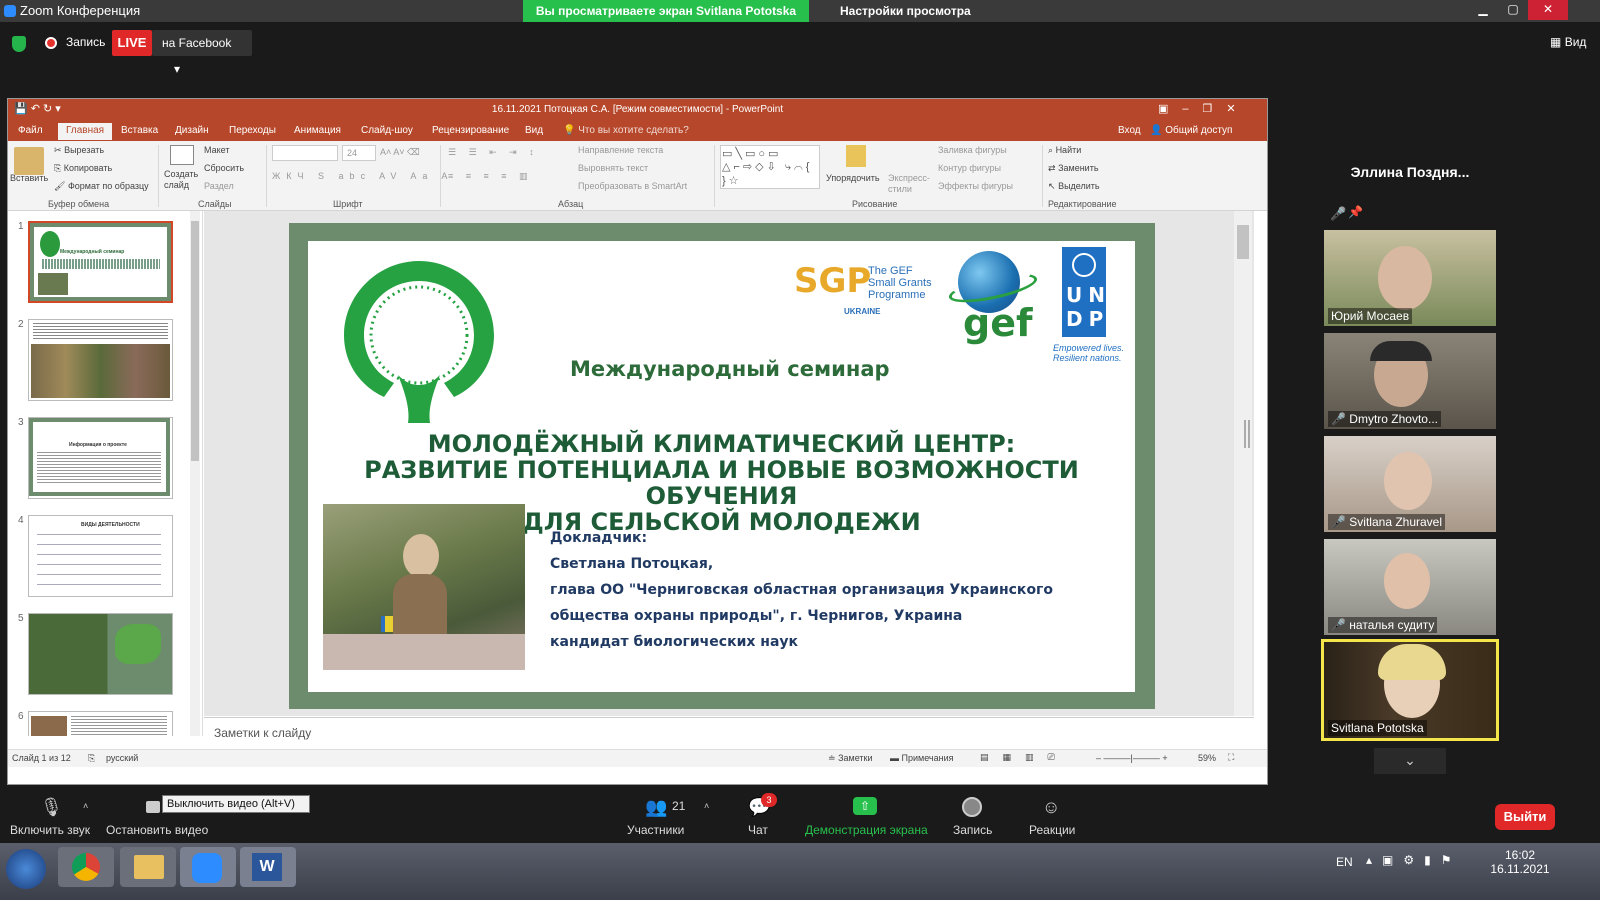  What do you see at coordinates (88, 168) in the screenshot?
I see `copy-label: Копировать` at bounding box center [88, 168].